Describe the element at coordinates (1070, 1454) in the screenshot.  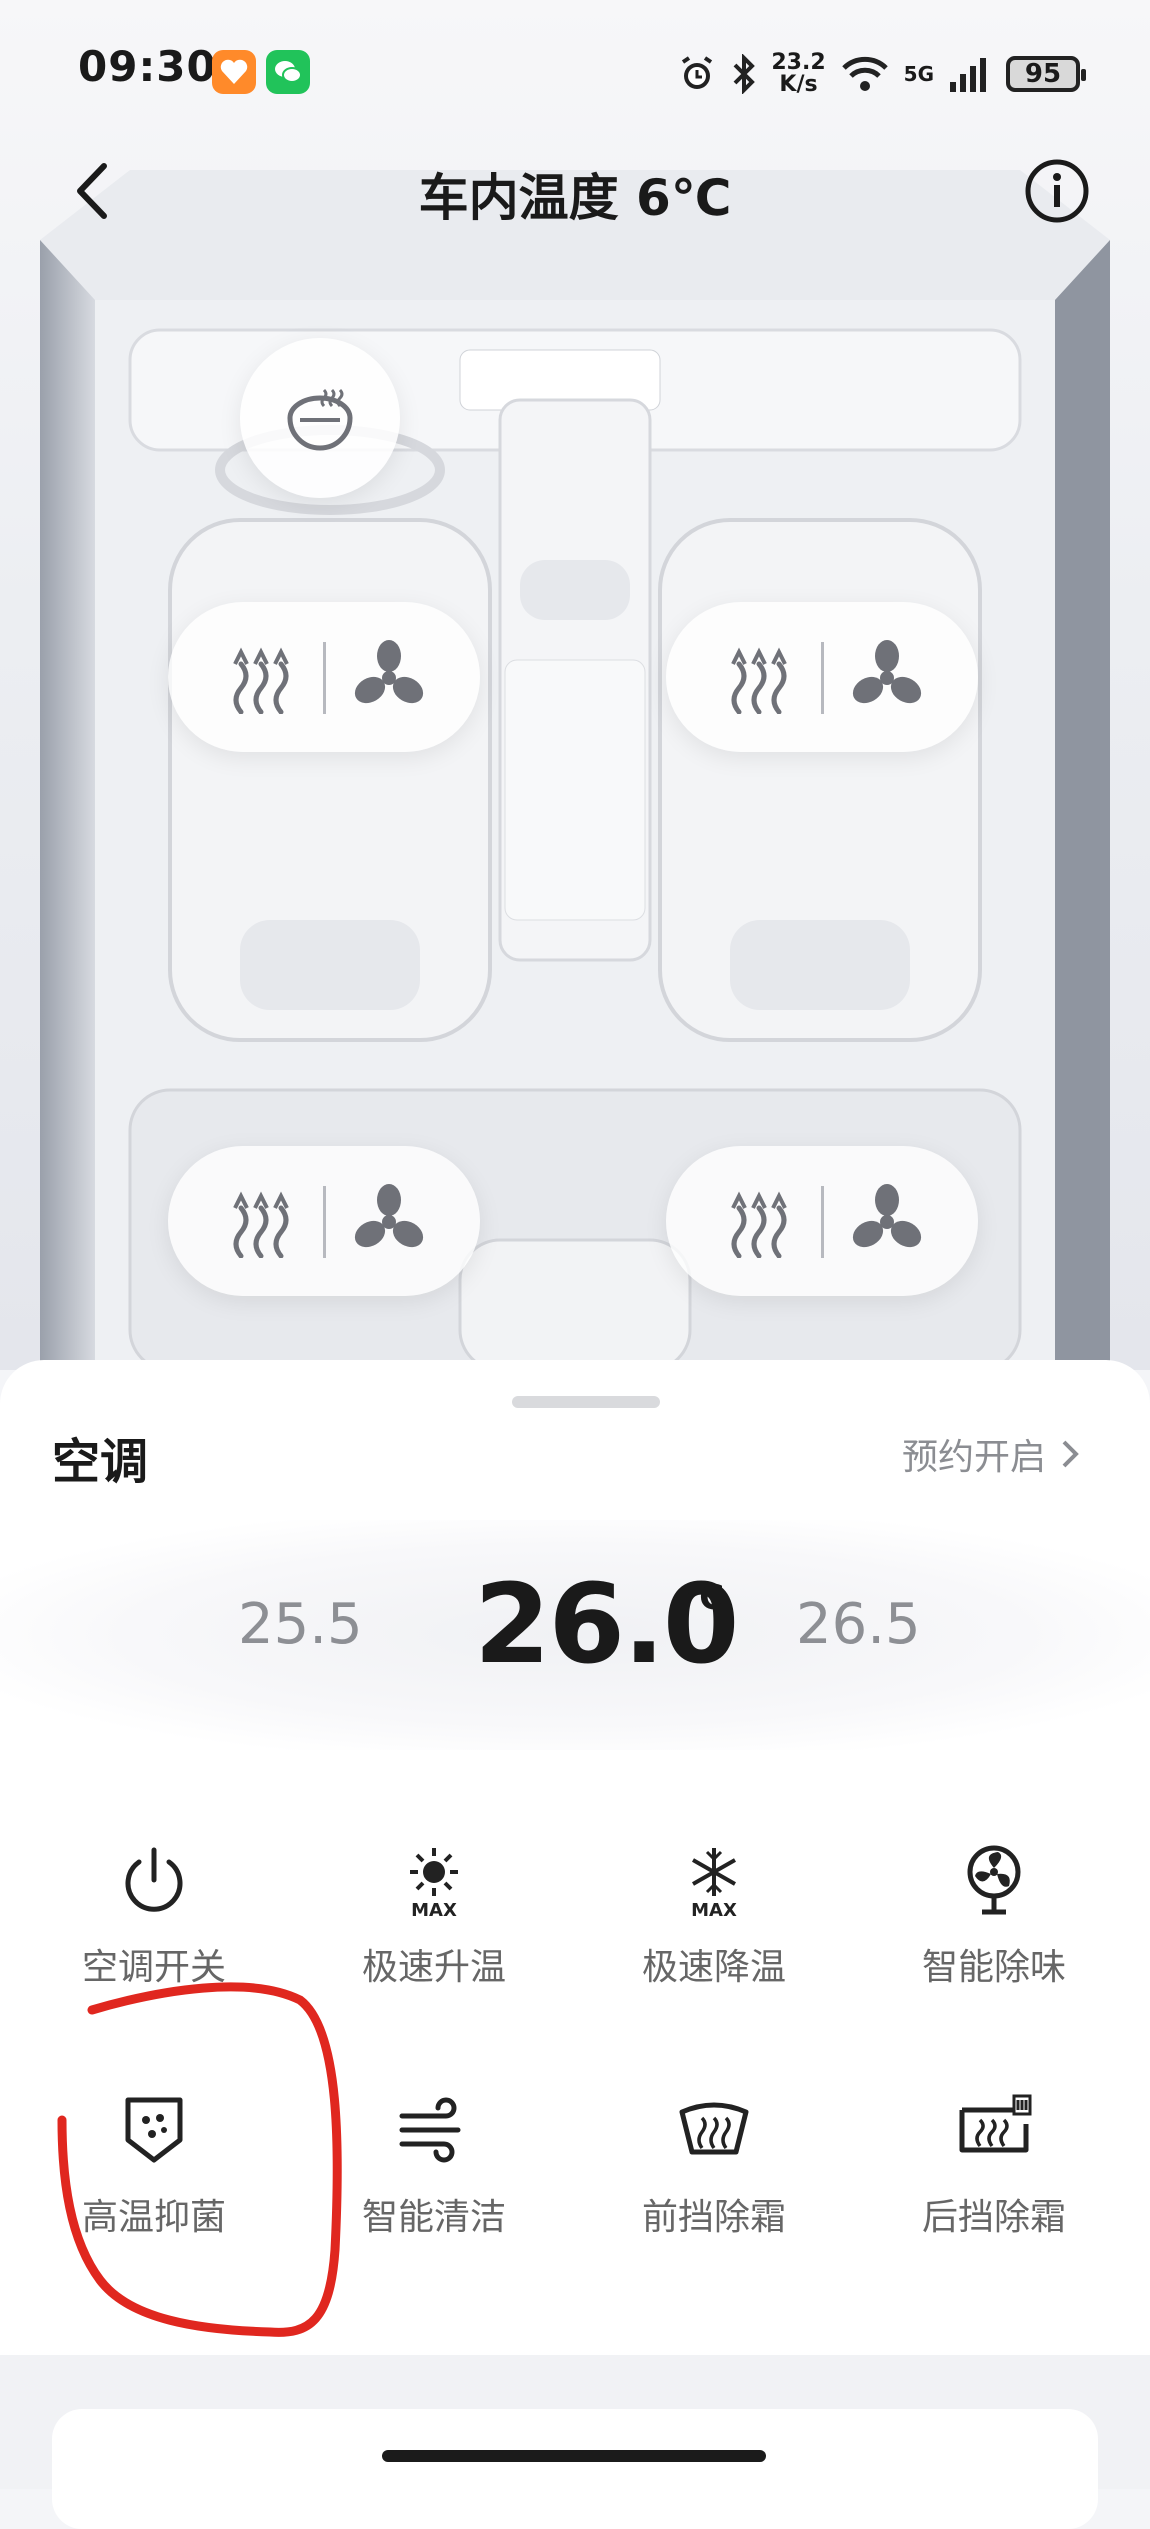
I see `chevron-right-icon` at that location.